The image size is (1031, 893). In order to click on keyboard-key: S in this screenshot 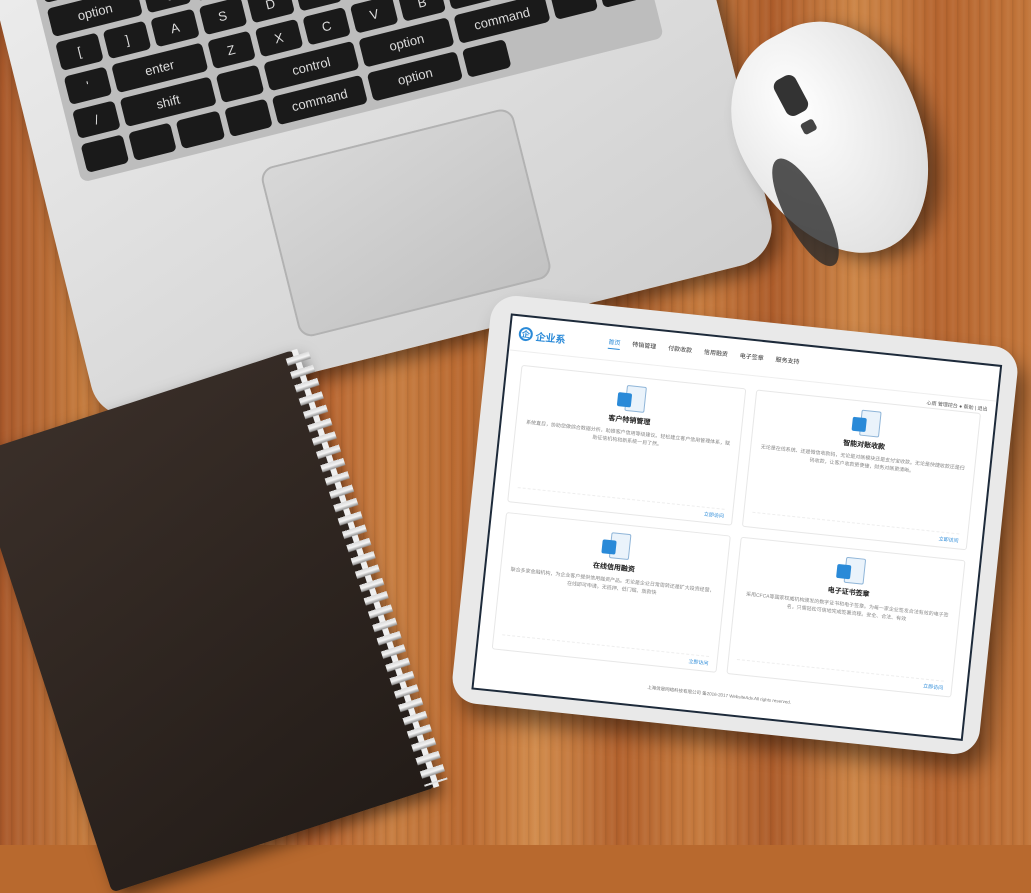, I will do `click(223, 18)`.